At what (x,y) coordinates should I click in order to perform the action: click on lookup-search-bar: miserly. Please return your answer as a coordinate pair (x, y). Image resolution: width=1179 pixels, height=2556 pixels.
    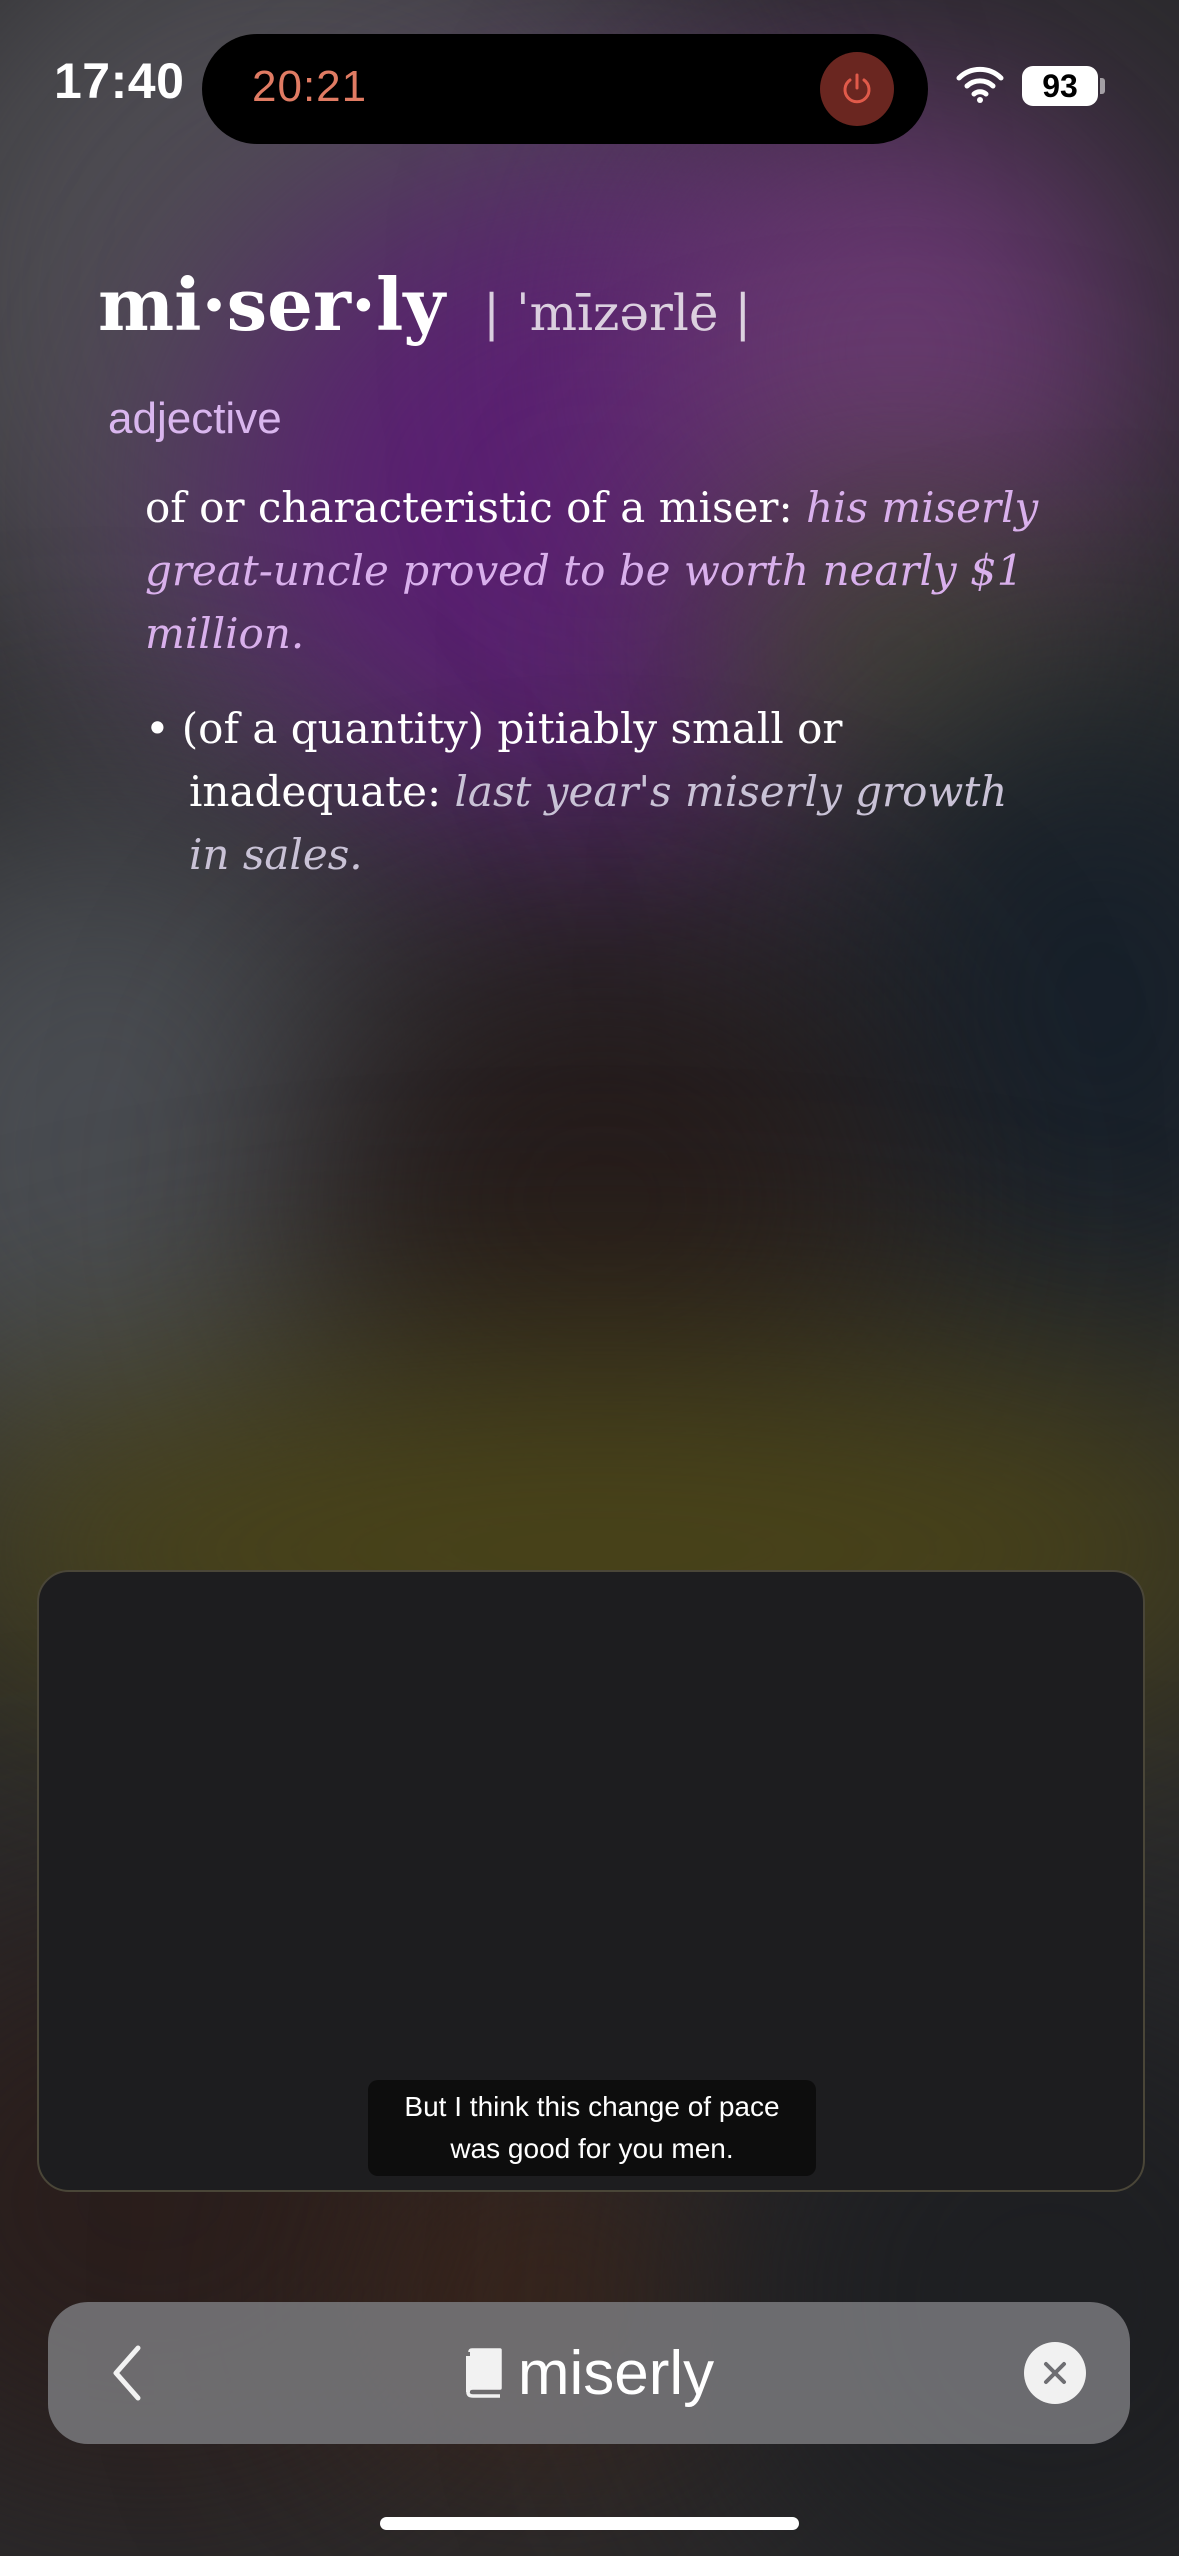
    Looking at the image, I should click on (589, 2373).